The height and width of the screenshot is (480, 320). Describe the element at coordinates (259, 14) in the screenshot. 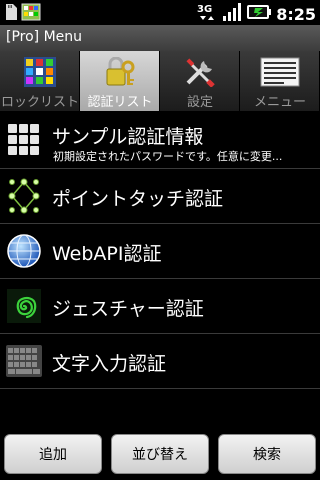

I see `battery-charging-icon` at that location.